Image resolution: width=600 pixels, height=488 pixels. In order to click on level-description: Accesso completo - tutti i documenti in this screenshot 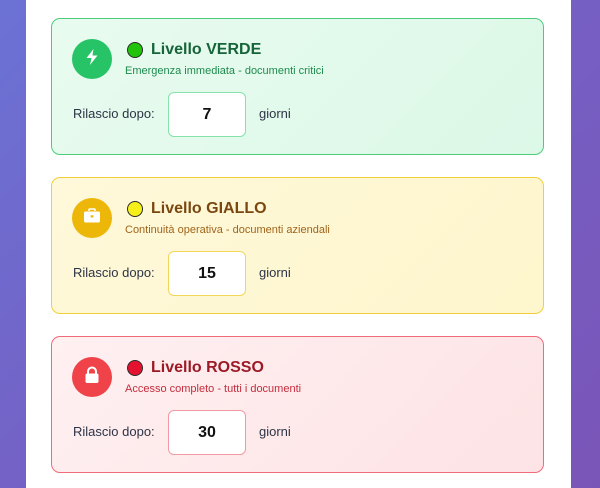, I will do `click(213, 389)`.